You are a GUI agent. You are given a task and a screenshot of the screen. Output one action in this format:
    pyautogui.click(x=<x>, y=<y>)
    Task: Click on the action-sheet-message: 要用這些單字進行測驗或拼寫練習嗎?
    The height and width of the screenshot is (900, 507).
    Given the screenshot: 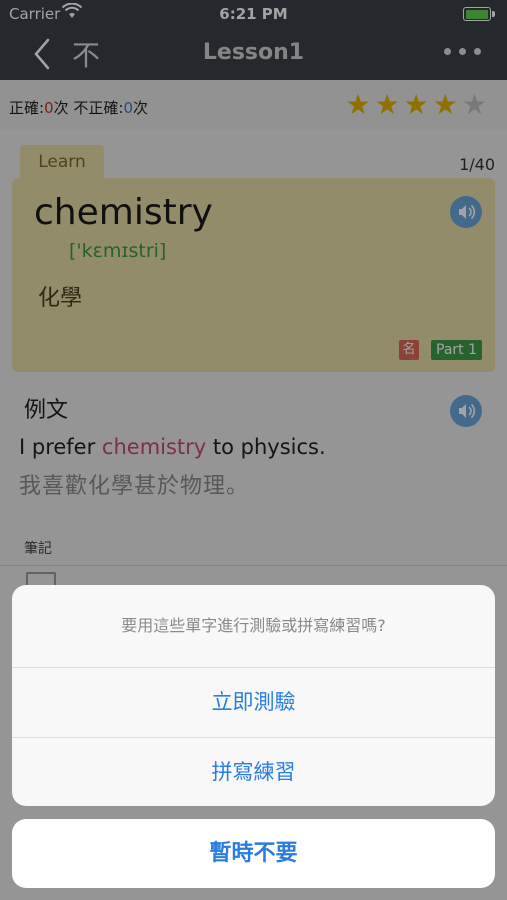 What is the action you would take?
    pyautogui.click(x=253, y=626)
    